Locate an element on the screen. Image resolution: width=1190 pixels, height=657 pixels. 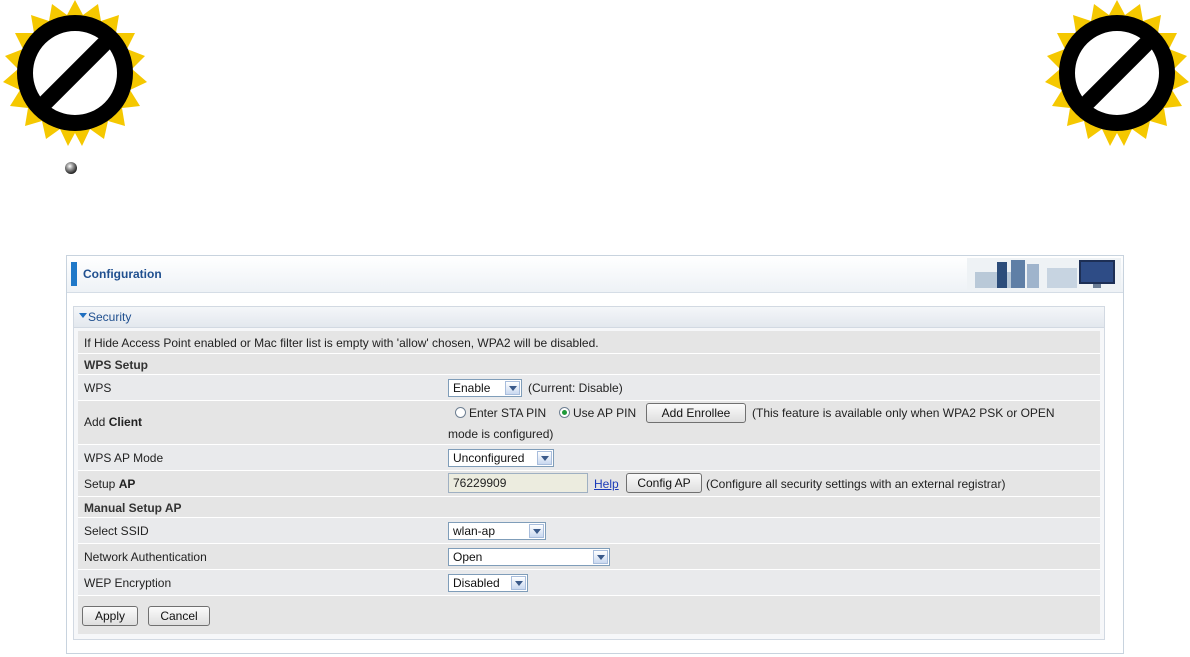
ssid-select: wlan-ap is located at coordinates (497, 531).